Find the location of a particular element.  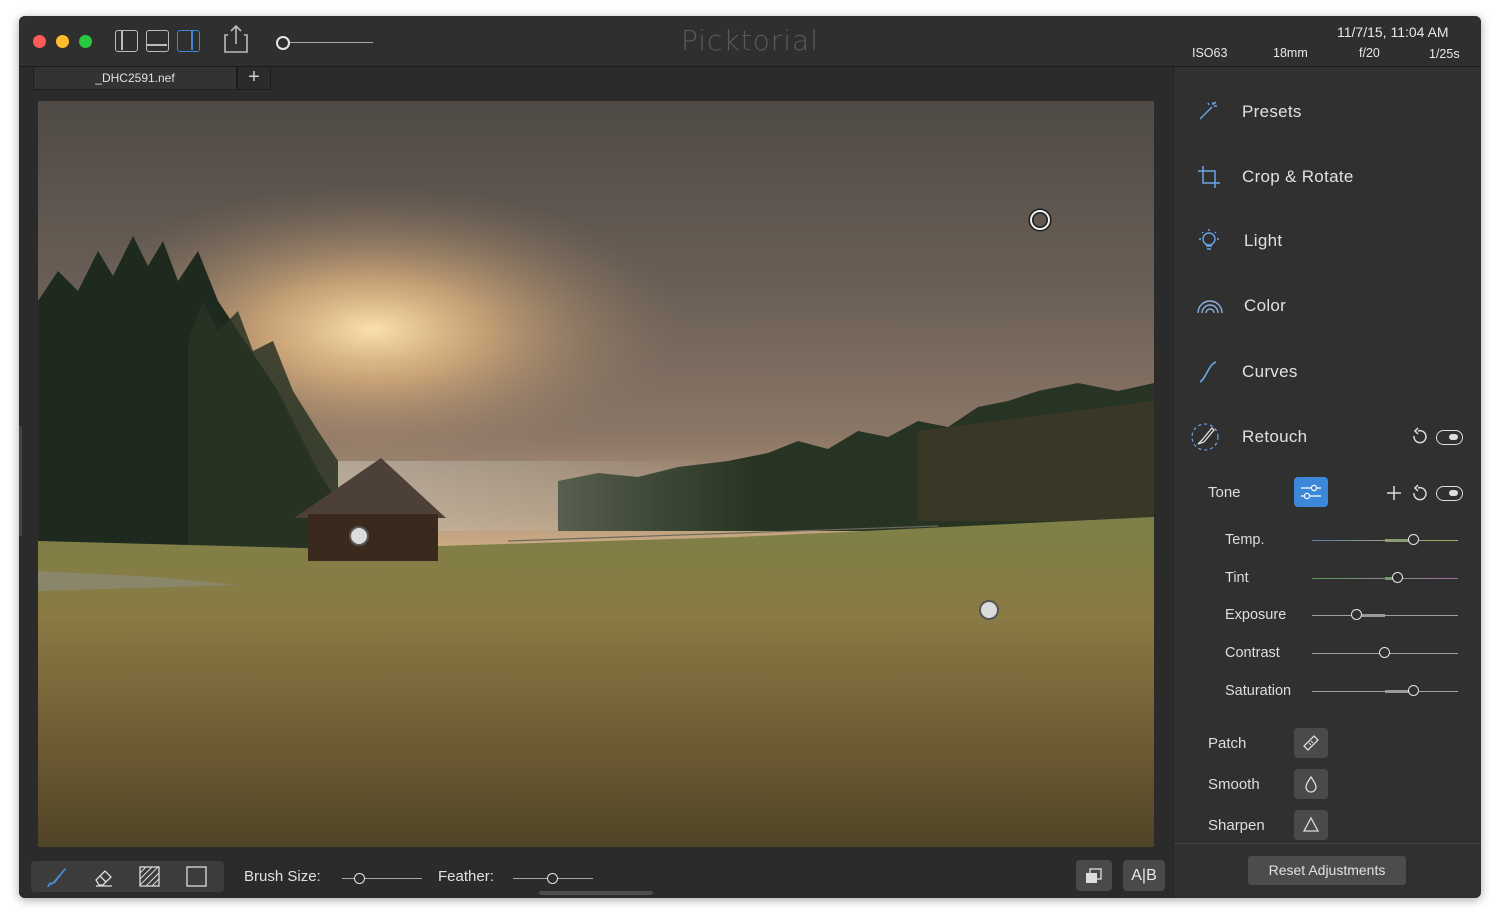

tint-label: Tint is located at coordinates (1237, 578).